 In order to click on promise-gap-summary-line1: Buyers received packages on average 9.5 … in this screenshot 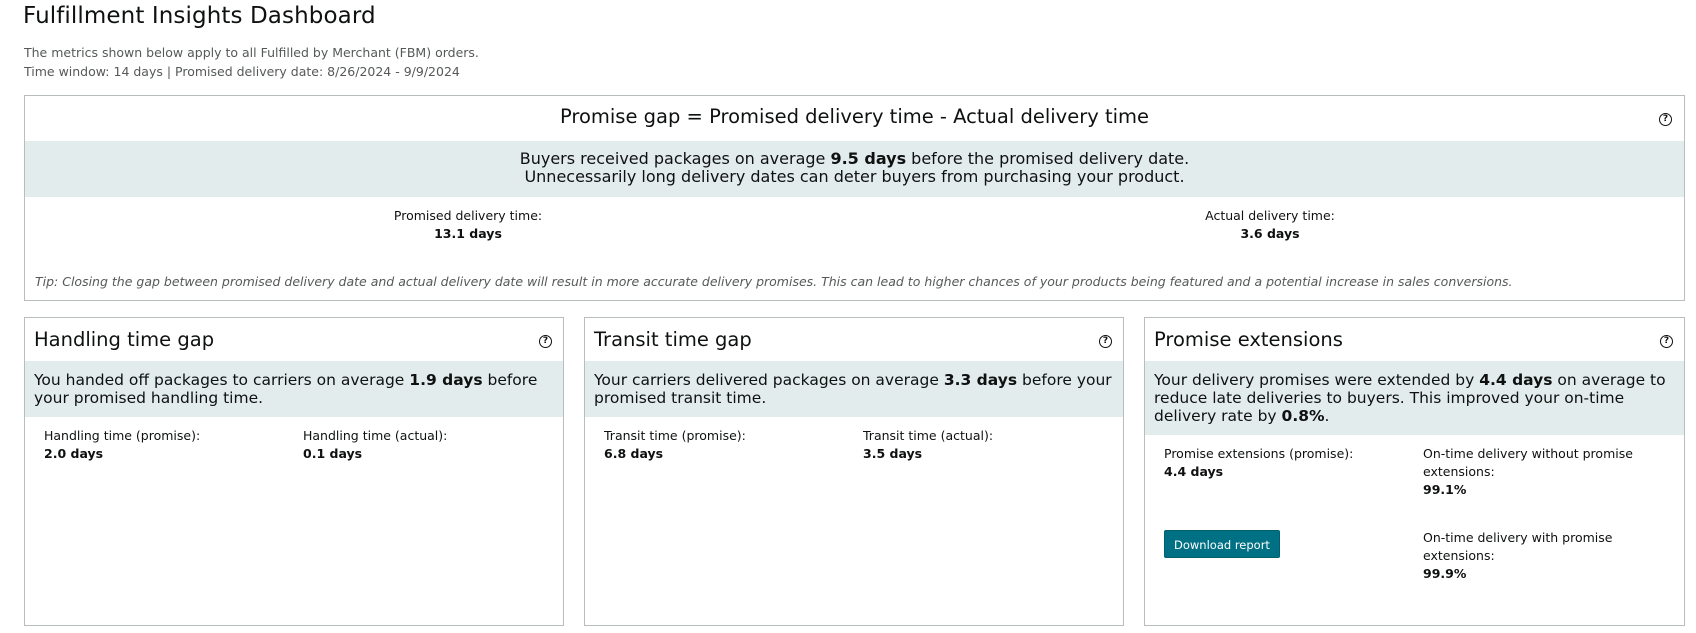, I will do `click(854, 159)`.